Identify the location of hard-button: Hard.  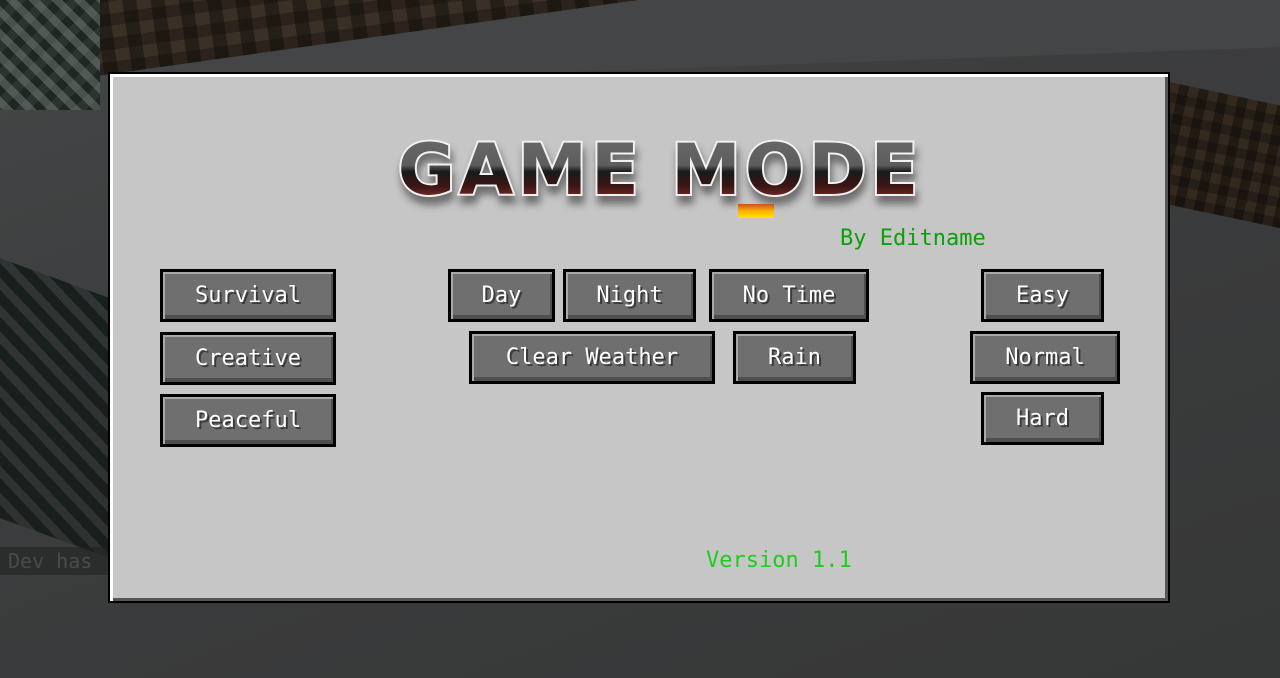
(1042, 418).